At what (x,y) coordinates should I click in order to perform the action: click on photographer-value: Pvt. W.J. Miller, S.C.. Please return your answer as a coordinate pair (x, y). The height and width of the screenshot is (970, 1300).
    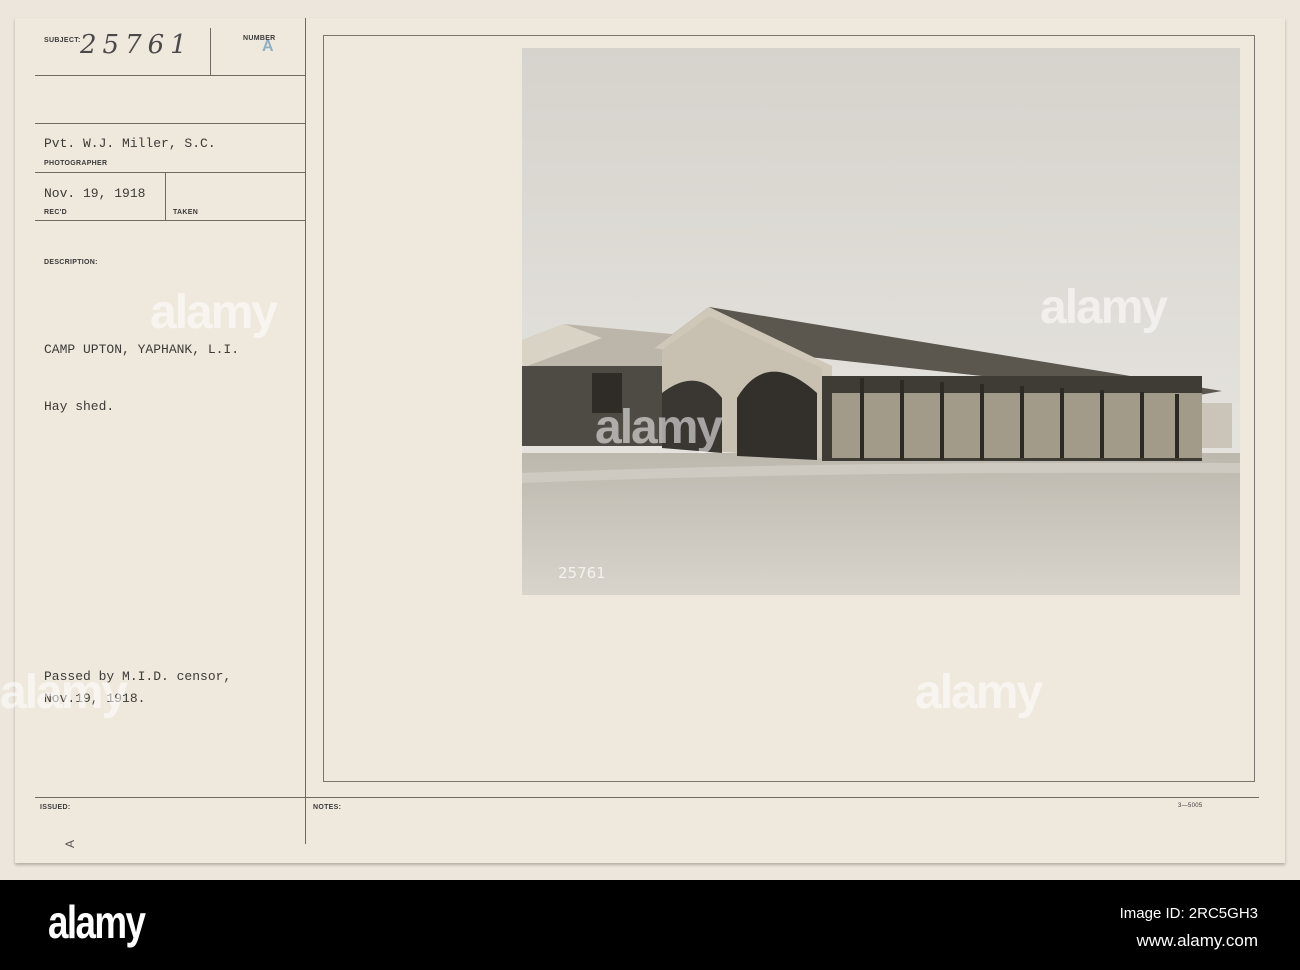
    Looking at the image, I should click on (130, 143).